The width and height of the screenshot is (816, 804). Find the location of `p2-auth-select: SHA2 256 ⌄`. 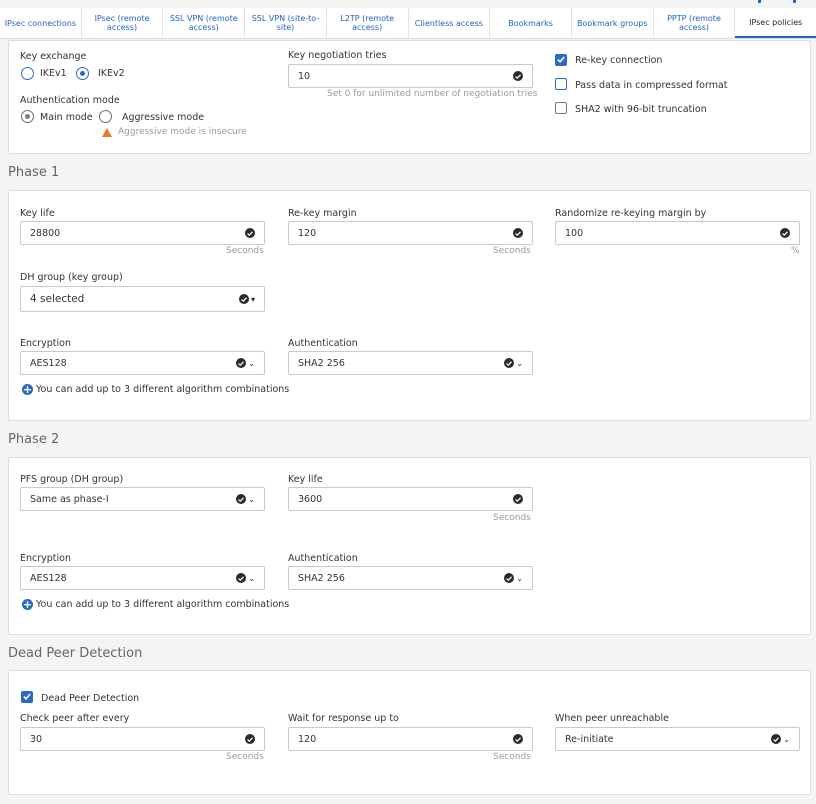

p2-auth-select: SHA2 256 ⌄ is located at coordinates (410, 578).